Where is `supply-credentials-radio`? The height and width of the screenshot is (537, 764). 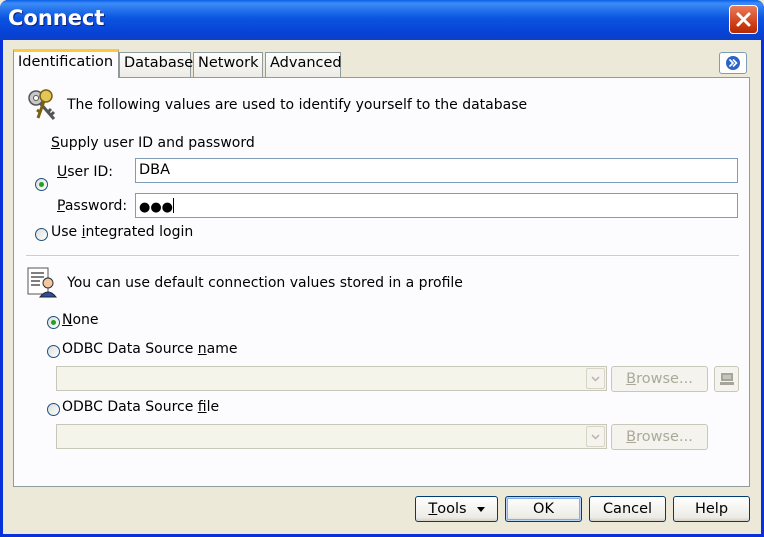 supply-credentials-radio is located at coordinates (41, 184).